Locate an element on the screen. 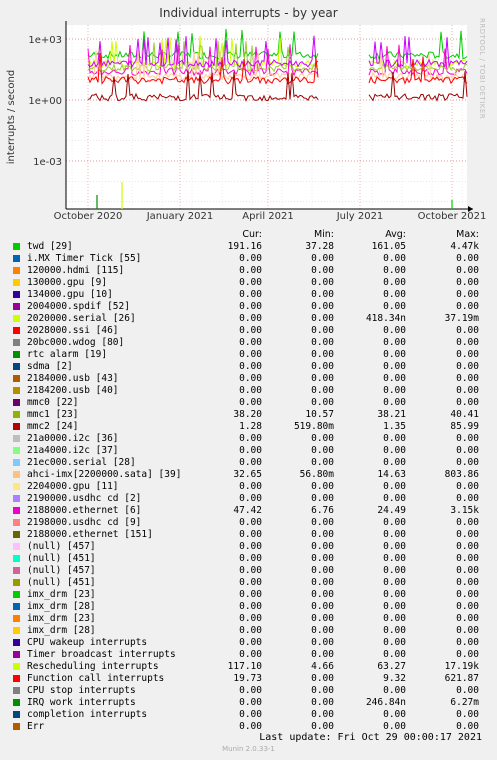 The width and height of the screenshot is (497, 760). legend-row: imx_drm [23] 0.00 0.00 0.00 0.00 is located at coordinates (250, 619).